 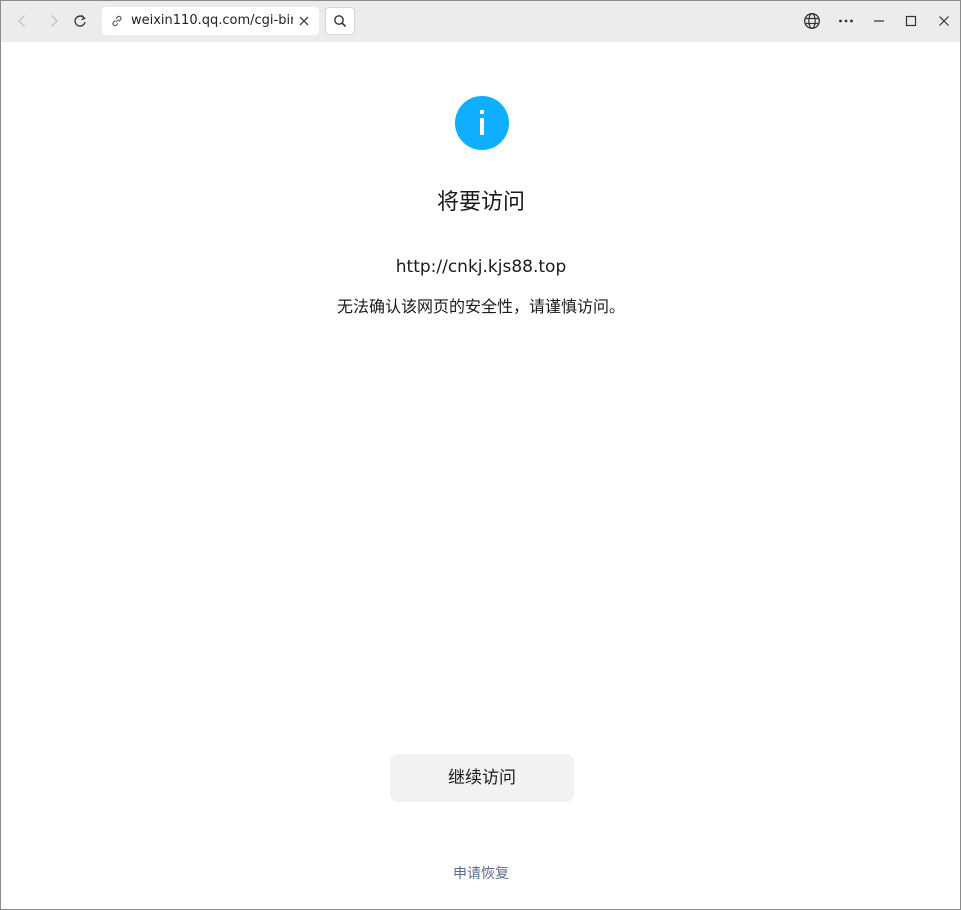 What do you see at coordinates (482, 778) in the screenshot?
I see `continue-button: 继续访问` at bounding box center [482, 778].